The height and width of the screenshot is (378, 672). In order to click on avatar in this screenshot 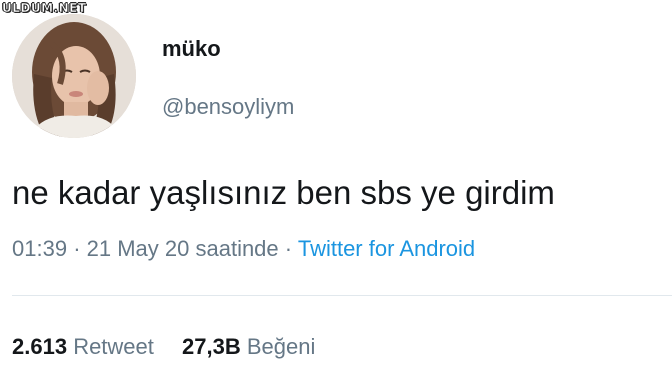, I will do `click(74, 76)`.